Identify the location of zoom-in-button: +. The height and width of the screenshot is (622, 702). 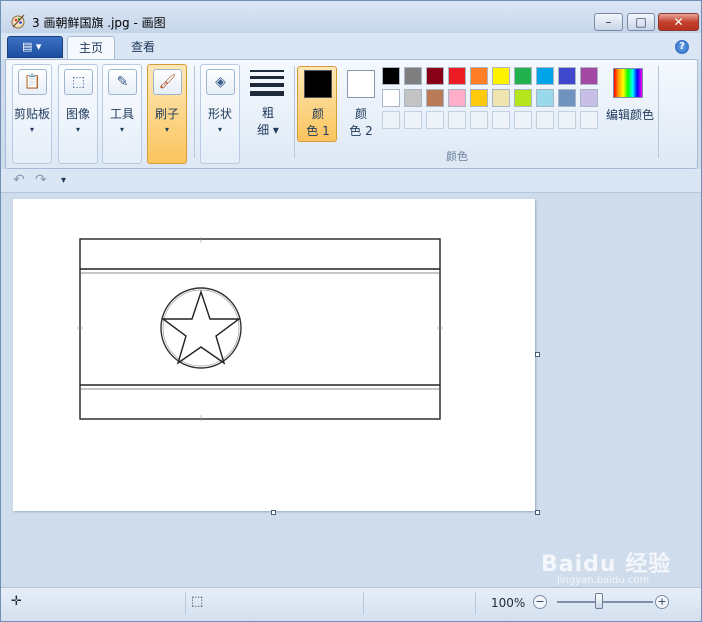
(662, 602).